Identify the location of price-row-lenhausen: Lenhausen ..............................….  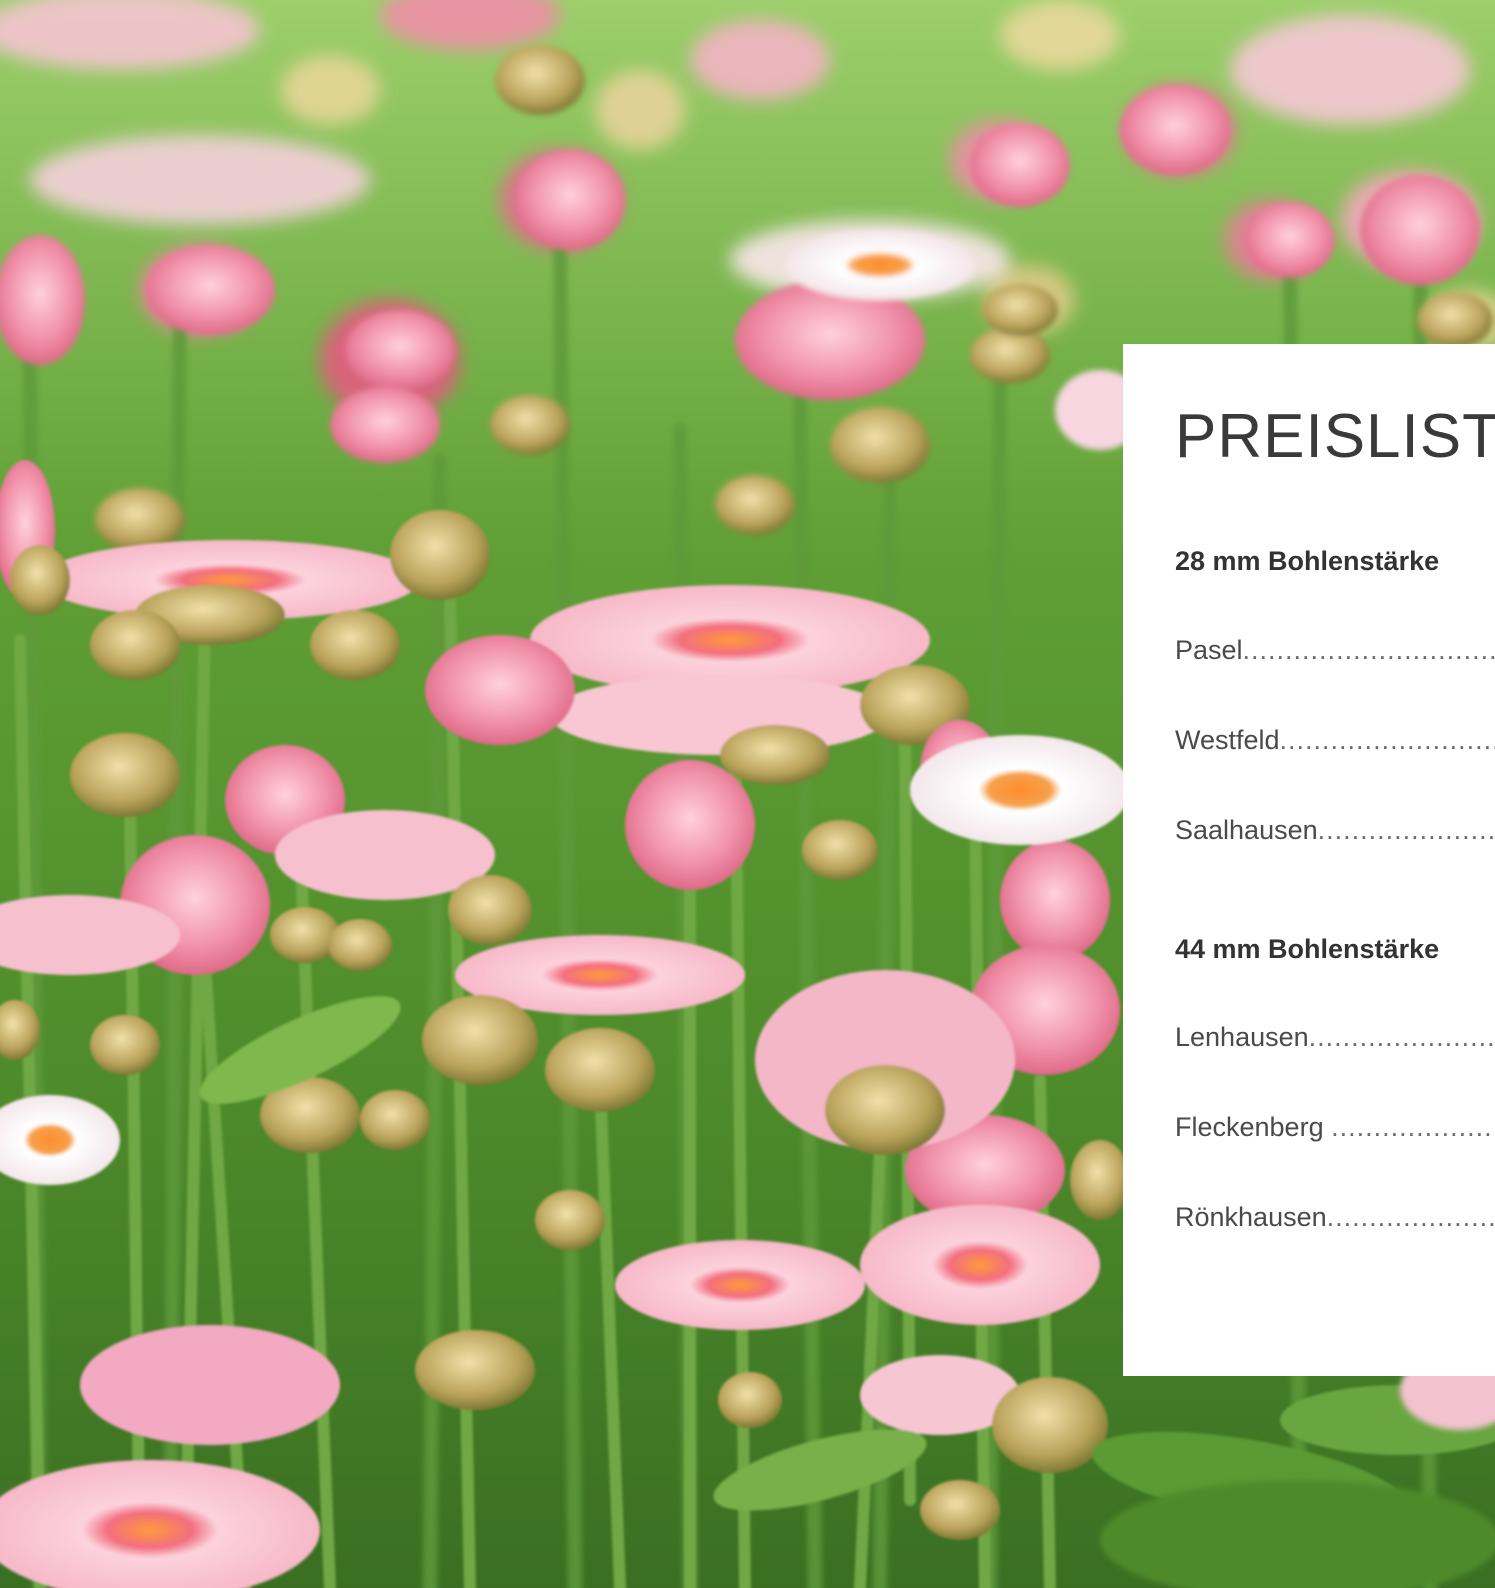
(1335, 1037).